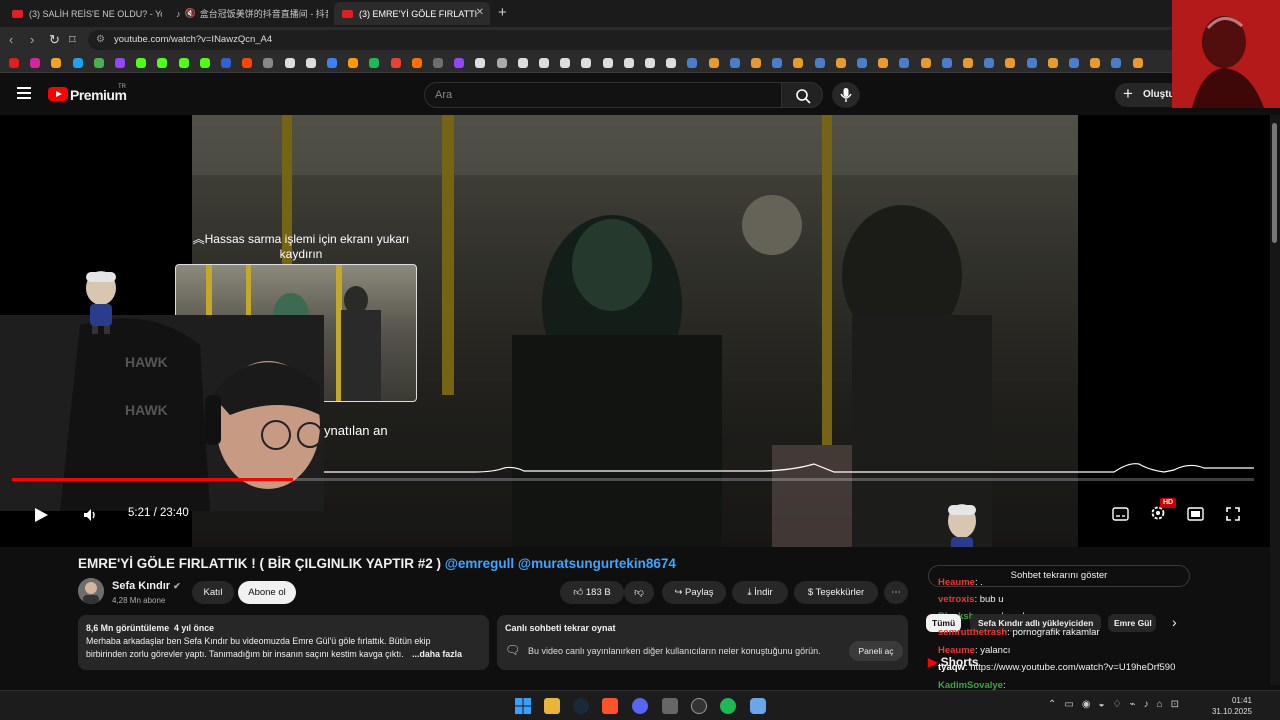 The image size is (1280, 720). Describe the element at coordinates (603, 95) in the screenshot. I see `search-input: Ara` at that location.